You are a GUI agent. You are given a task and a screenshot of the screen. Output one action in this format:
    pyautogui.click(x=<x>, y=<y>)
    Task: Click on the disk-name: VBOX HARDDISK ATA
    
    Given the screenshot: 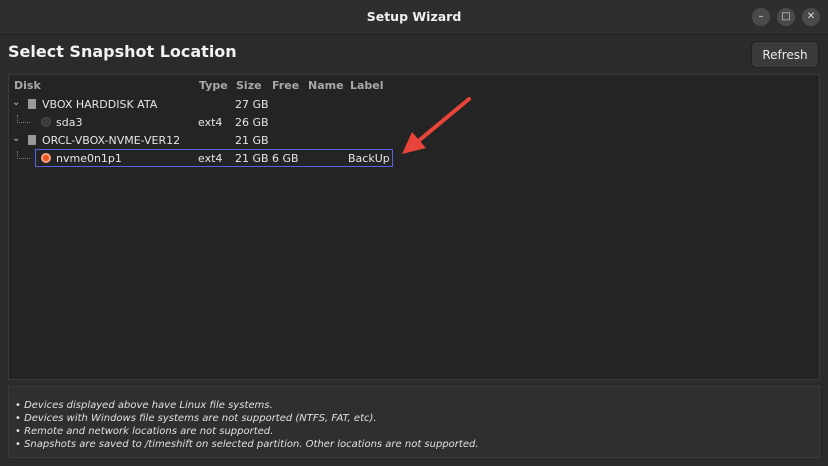 What is the action you would take?
    pyautogui.click(x=100, y=104)
    